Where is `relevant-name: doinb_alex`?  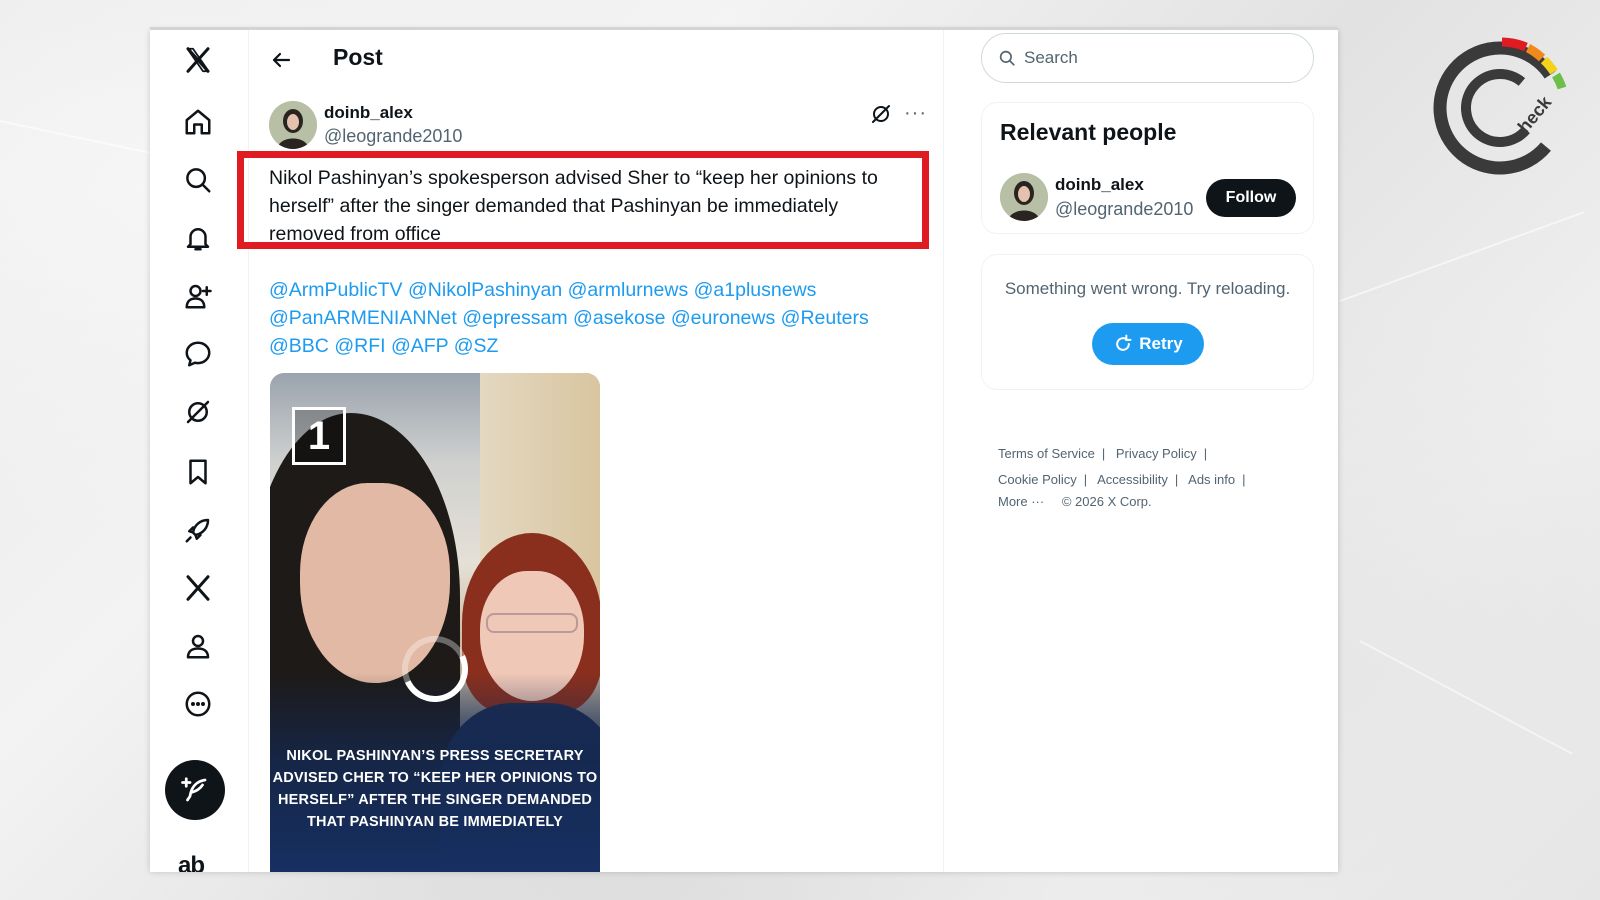
relevant-name: doinb_alex is located at coordinates (1099, 185).